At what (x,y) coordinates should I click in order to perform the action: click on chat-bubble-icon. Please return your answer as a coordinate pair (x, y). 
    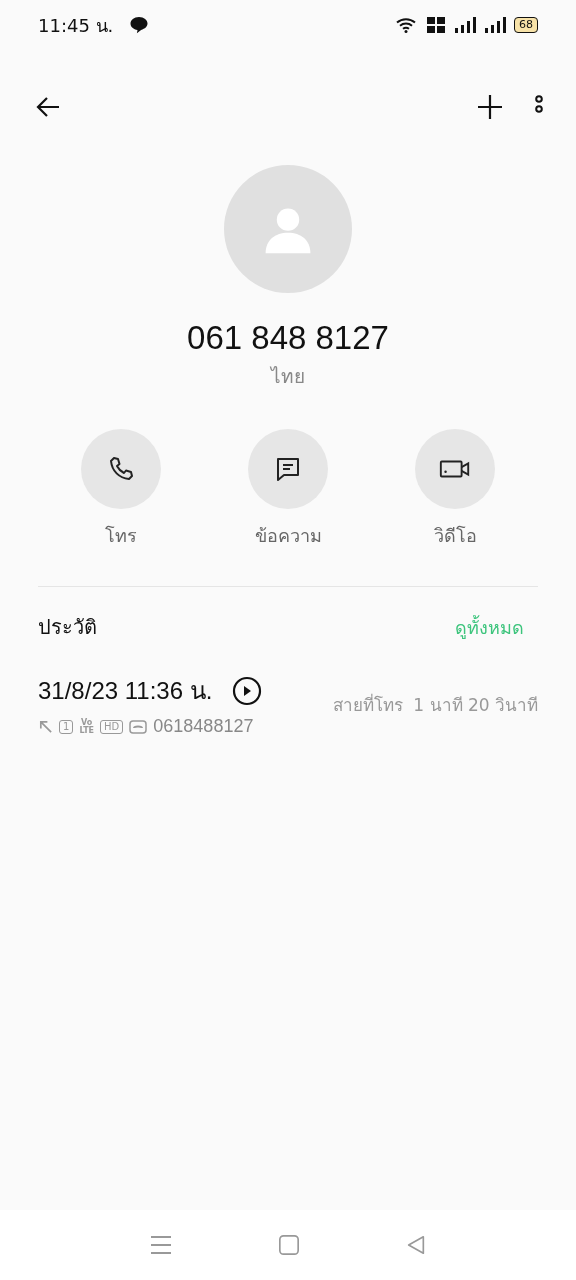
    Looking at the image, I should click on (139, 25).